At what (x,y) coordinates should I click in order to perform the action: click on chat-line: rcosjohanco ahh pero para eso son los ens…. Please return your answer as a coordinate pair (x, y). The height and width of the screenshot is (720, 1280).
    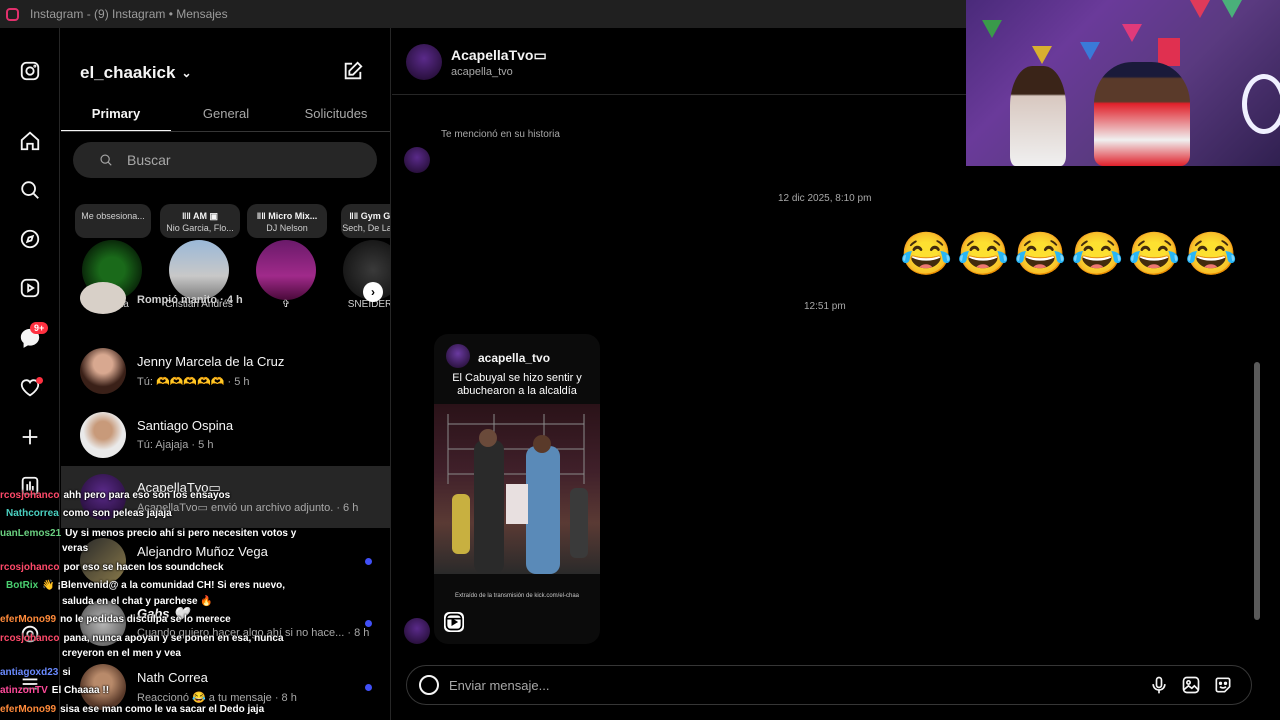
    Looking at the image, I should click on (115, 495).